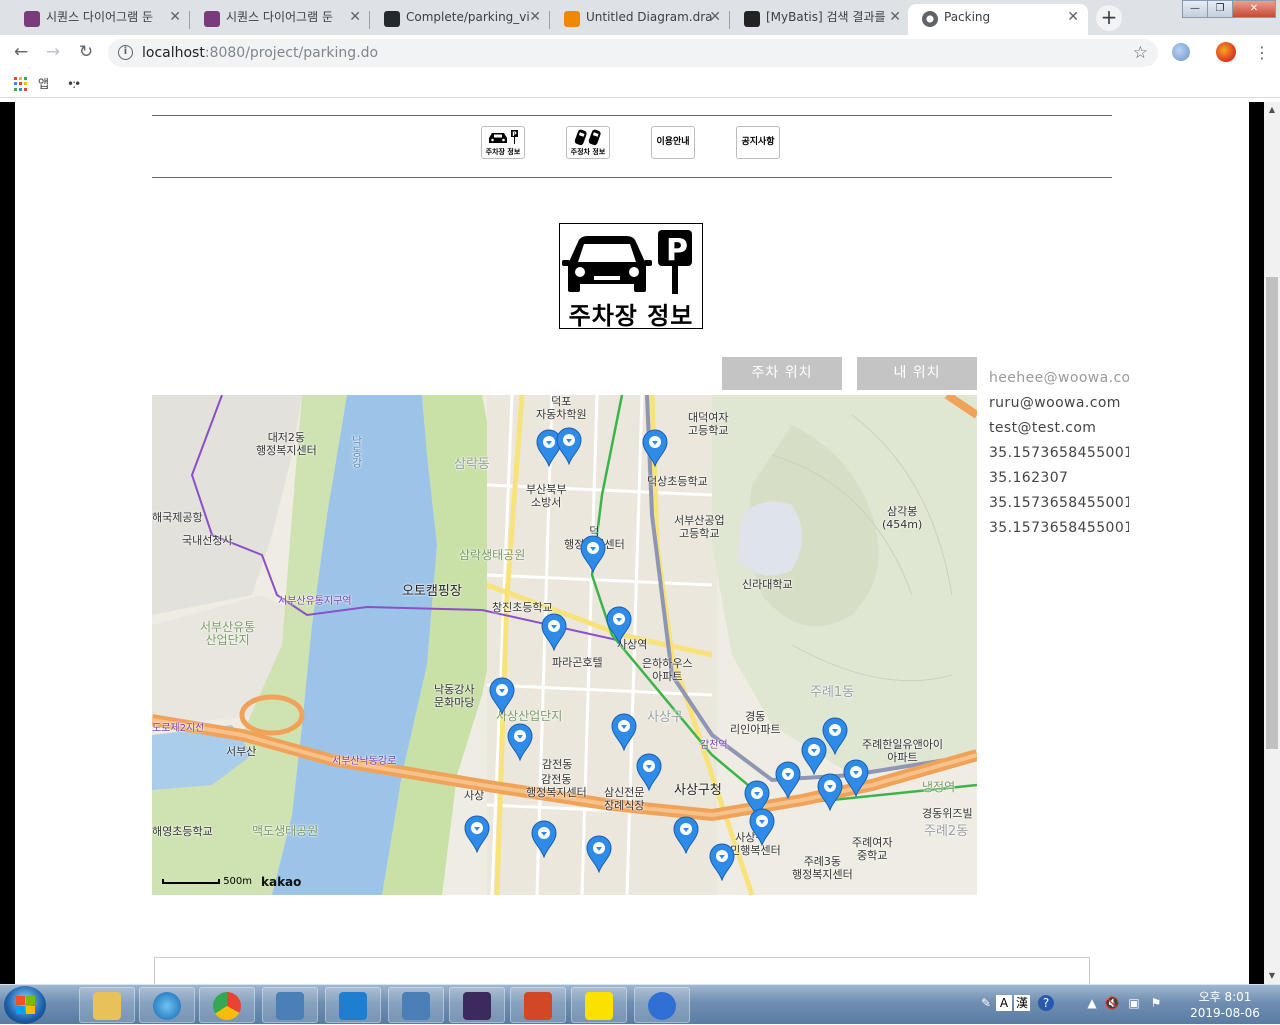 Image resolution: width=1280 pixels, height=1025 pixels. Describe the element at coordinates (633, 53) in the screenshot. I see `address-bar: i localhost:8080/project/parking.do ☆` at that location.